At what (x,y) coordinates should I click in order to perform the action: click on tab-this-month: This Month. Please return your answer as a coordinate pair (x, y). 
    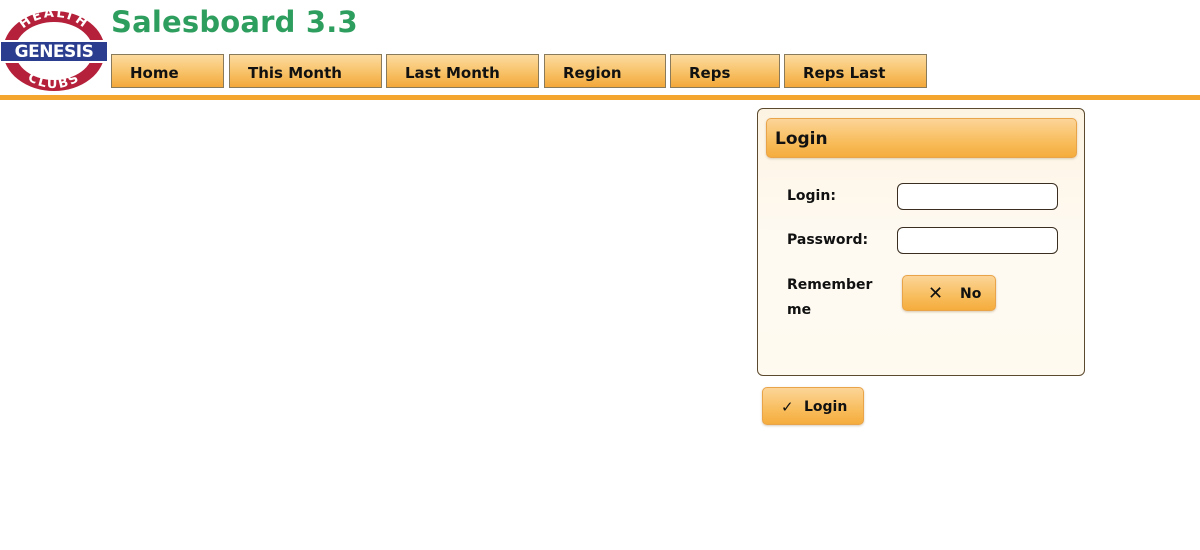
    Looking at the image, I should click on (305, 71).